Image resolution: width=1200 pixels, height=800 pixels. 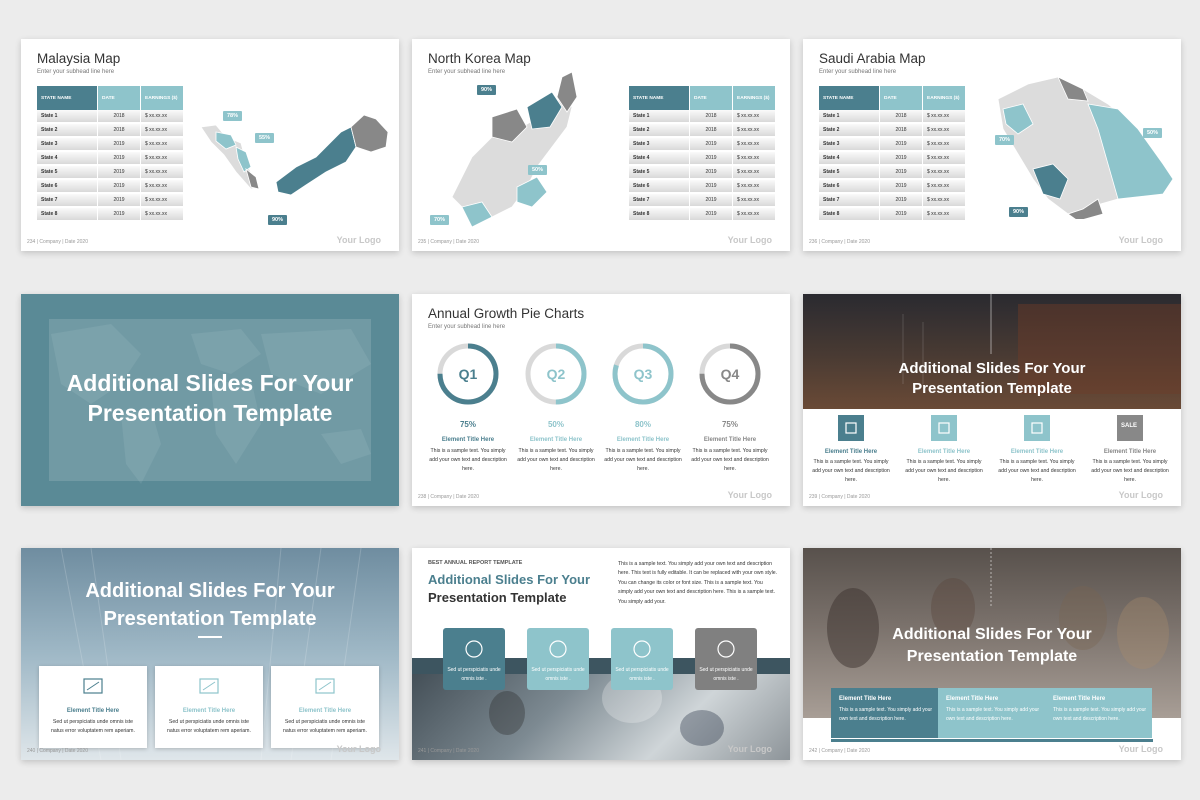 I want to click on slide-title: Malaysia Map, so click(x=79, y=58).